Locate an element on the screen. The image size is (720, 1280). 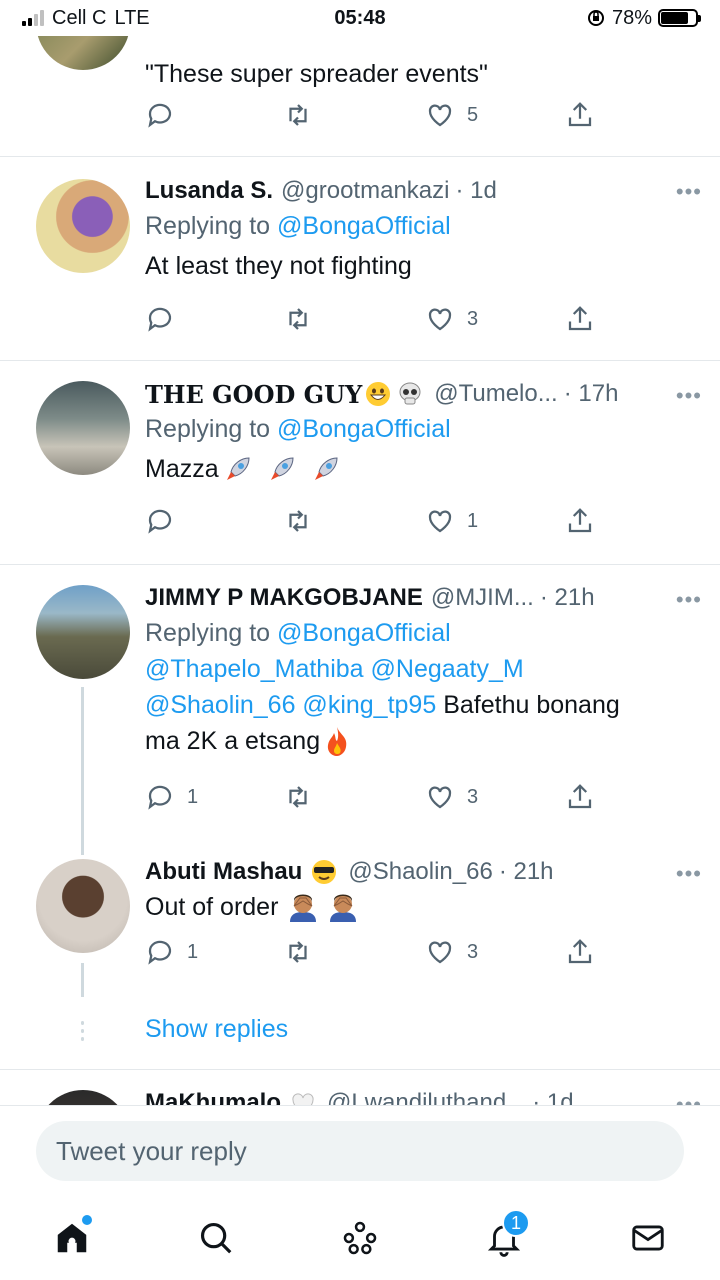
status-left: Cell C LTE is located at coordinates (86, 18).